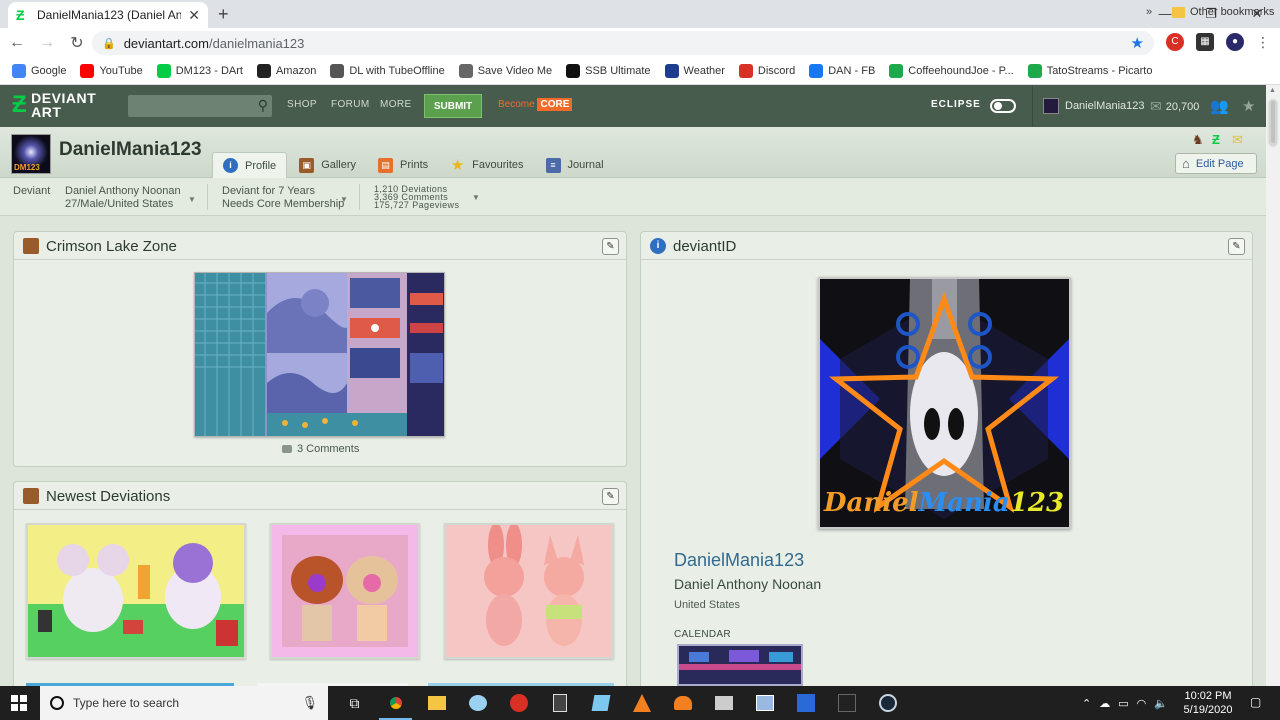 The image size is (1280, 720). What do you see at coordinates (1216, 163) in the screenshot?
I see `edit-page-button: ⌂ Edit Page` at bounding box center [1216, 163].